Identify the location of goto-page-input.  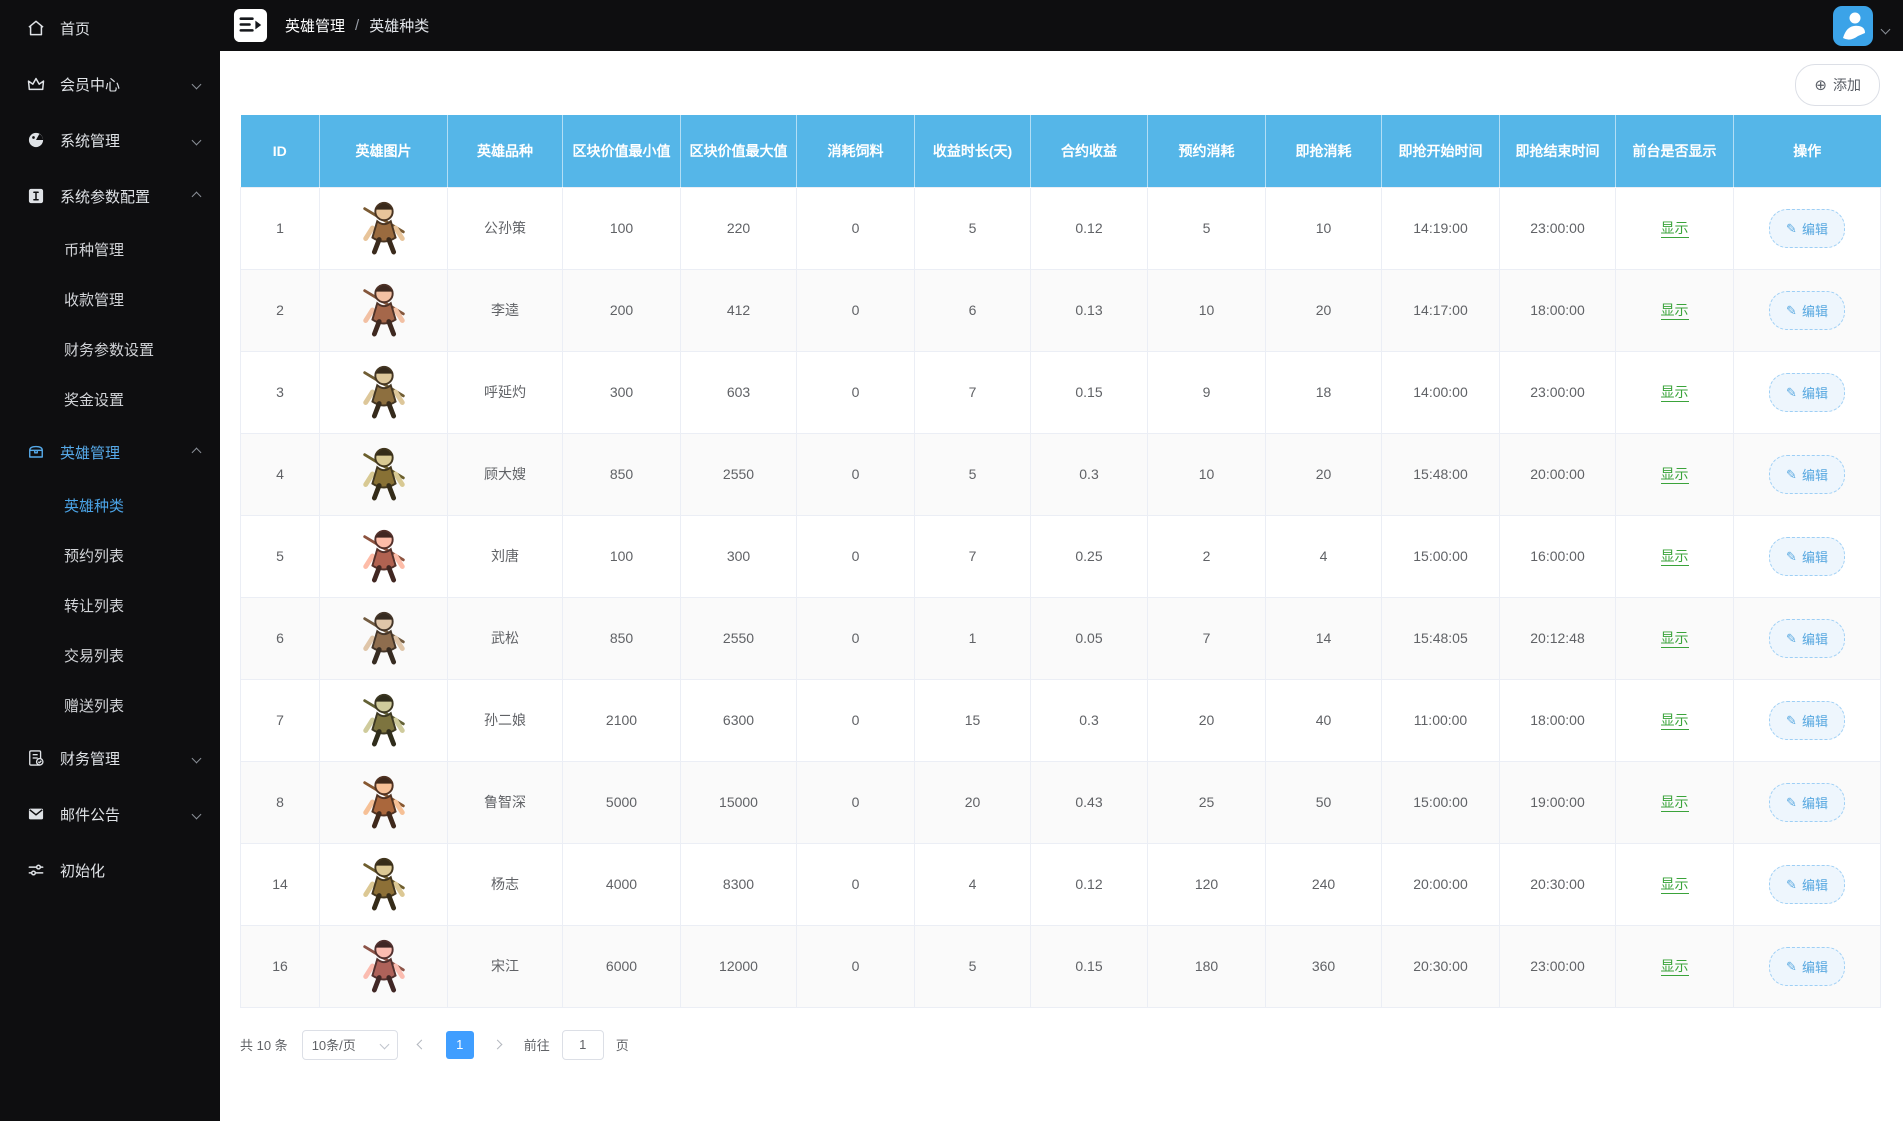
(582, 1044).